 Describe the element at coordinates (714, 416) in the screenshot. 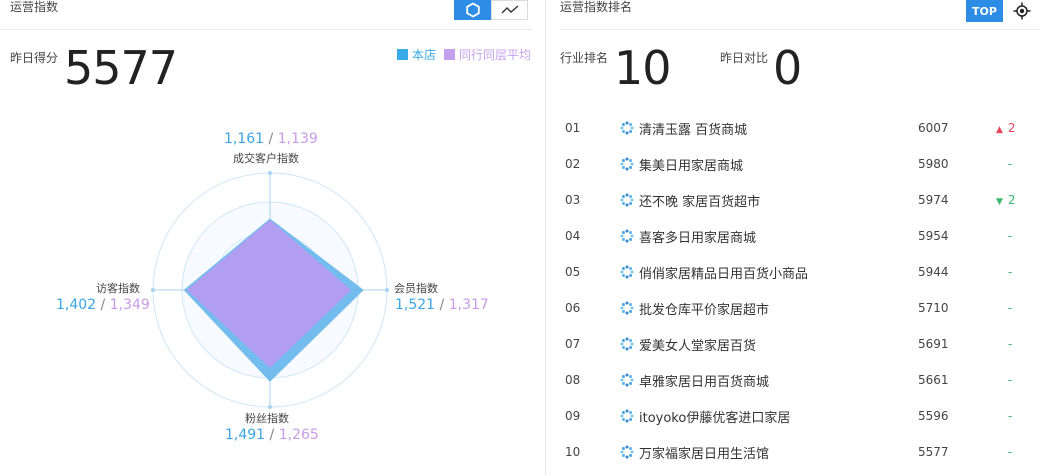

I see `shop-name-link: itoyoko伊藤优客进口家居` at that location.